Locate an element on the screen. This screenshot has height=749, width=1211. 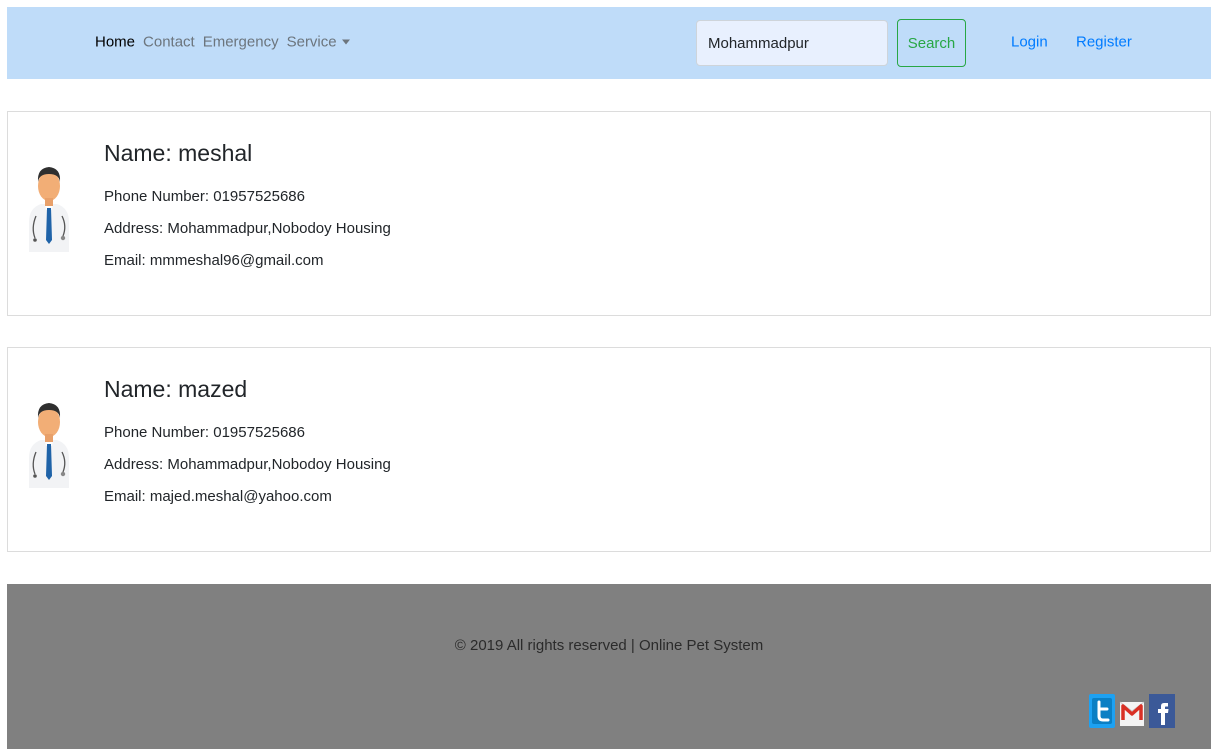
register-link: Register is located at coordinates (1104, 42).